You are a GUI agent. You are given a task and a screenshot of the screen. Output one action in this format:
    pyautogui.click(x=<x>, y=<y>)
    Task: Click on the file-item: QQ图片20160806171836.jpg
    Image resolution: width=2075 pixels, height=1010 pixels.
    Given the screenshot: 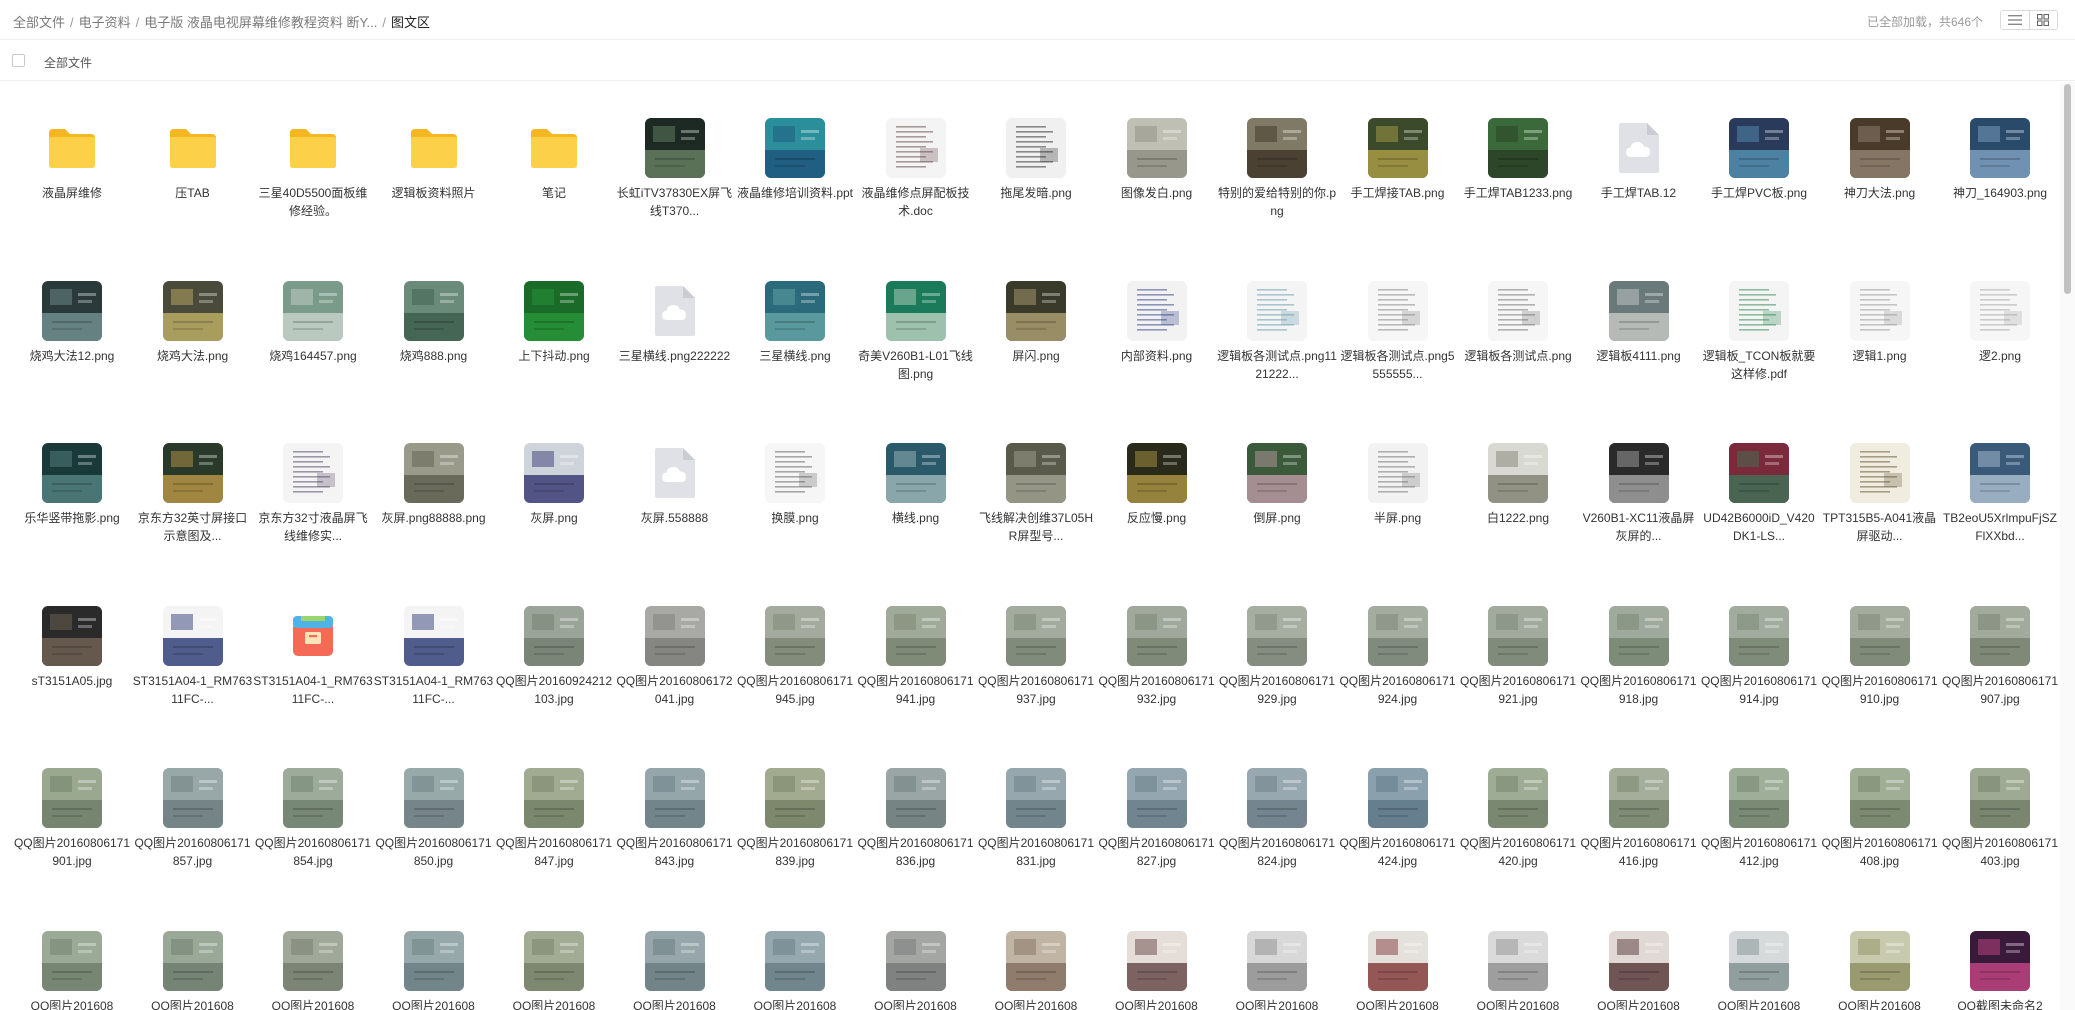 What is the action you would take?
    pyautogui.click(x=916, y=812)
    